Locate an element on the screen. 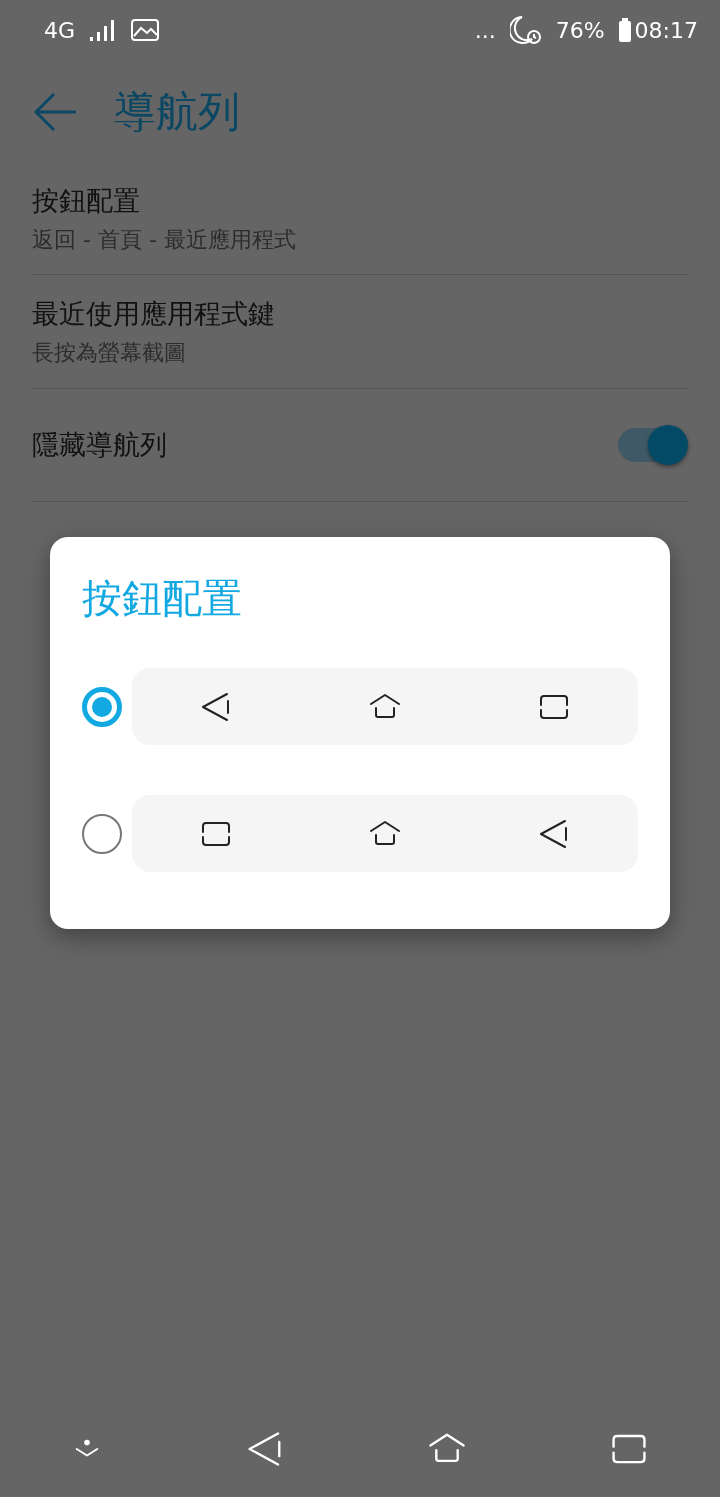 The height and width of the screenshot is (1497, 720). dialog-title: 按鈕配置 is located at coordinates (162, 598).